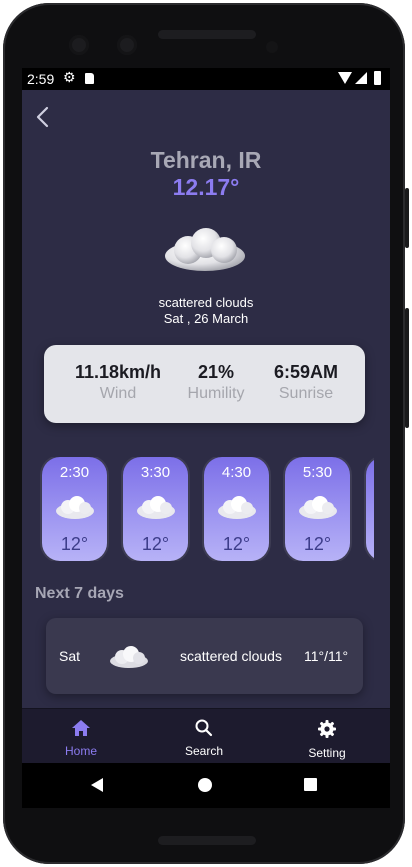 The width and height of the screenshot is (412, 867). I want to click on current-temperature: 12.17°, so click(206, 187).